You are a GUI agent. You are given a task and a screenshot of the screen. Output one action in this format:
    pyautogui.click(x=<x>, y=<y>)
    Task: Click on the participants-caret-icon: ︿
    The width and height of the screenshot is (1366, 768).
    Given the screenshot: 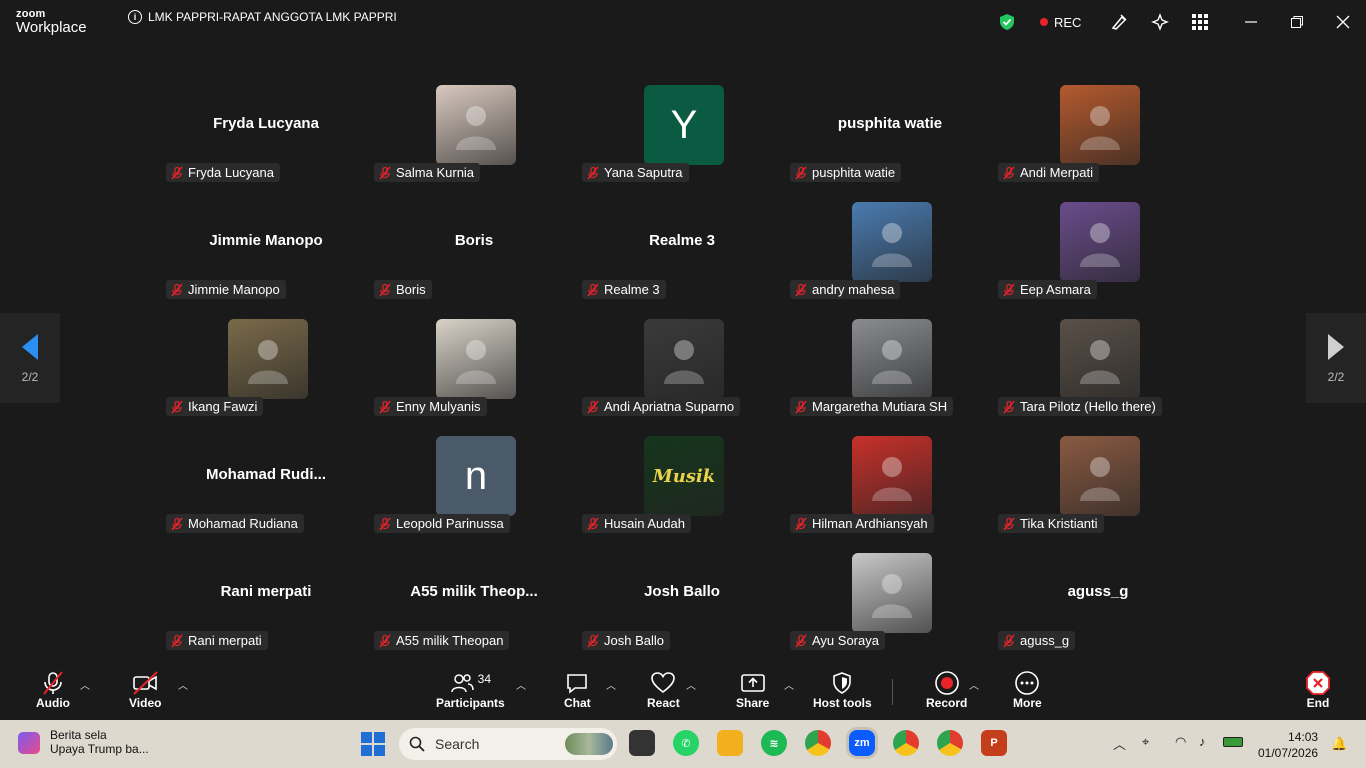 What is the action you would take?
    pyautogui.click(x=521, y=684)
    